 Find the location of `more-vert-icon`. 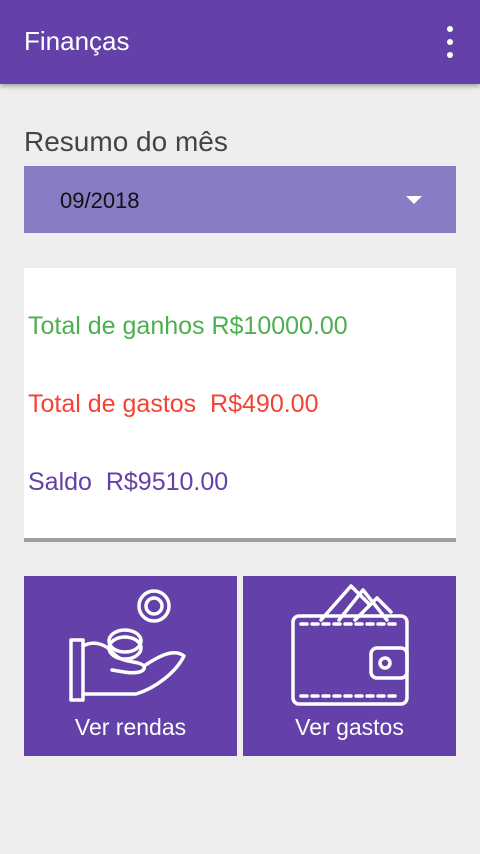

more-vert-icon is located at coordinates (450, 42).